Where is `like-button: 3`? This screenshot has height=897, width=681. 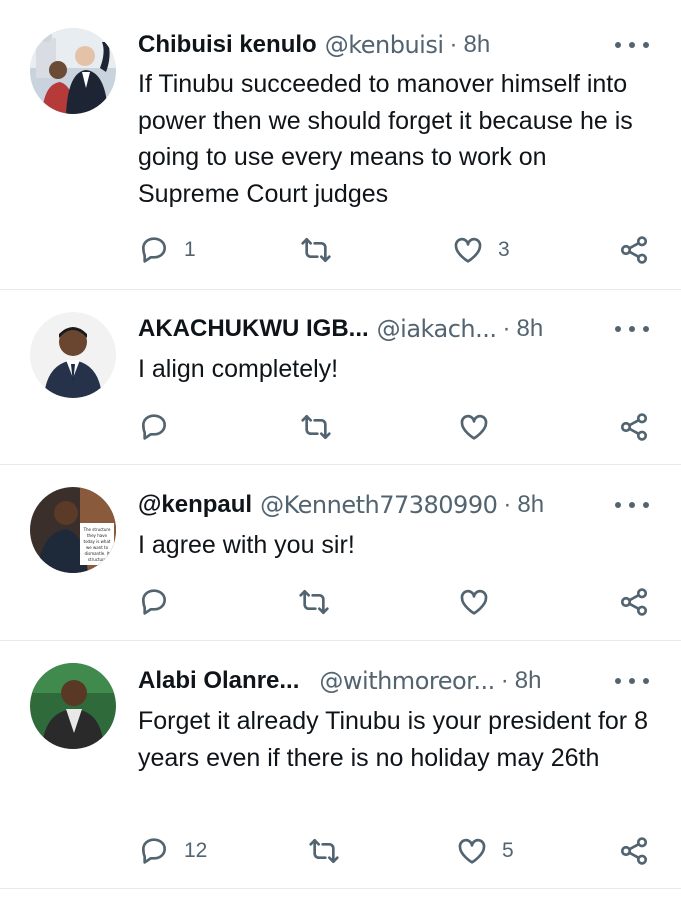
like-button: 3 is located at coordinates (481, 250).